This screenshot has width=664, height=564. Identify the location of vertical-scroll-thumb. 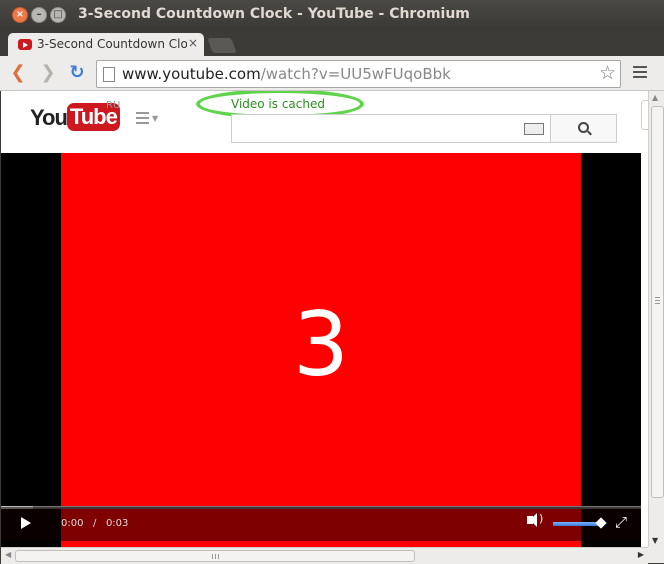
(657, 302).